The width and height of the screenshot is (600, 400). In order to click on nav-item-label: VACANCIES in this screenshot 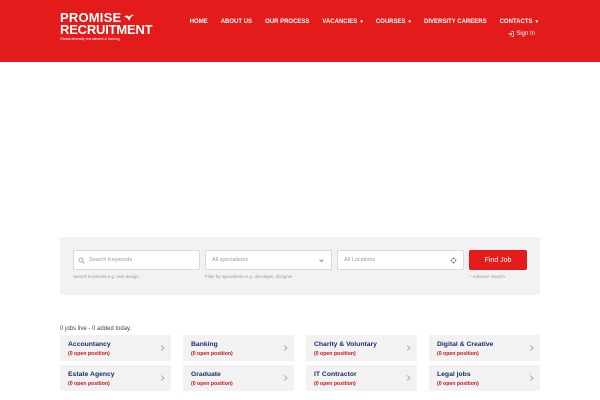, I will do `click(340, 22)`.